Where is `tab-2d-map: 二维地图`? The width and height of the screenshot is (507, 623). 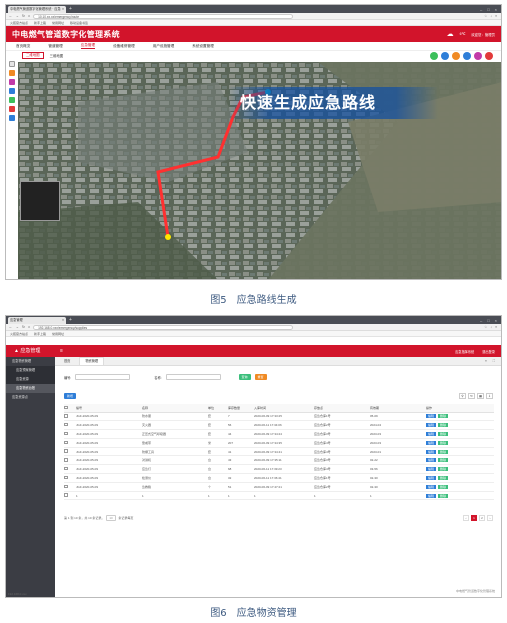 tab-2d-map: 二维地图 is located at coordinates (33, 55).